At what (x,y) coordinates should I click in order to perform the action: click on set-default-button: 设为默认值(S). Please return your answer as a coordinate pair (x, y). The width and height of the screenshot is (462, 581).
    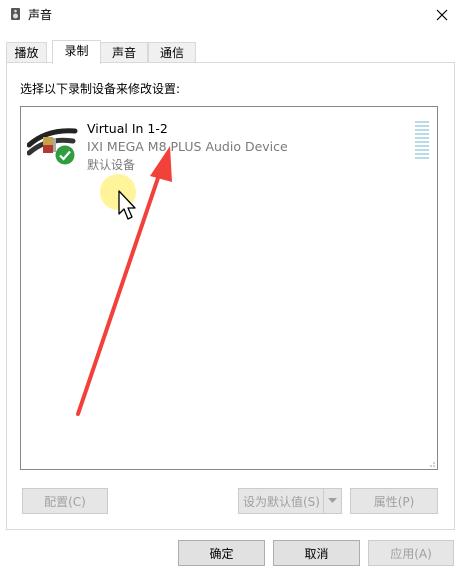
    Looking at the image, I should click on (290, 501).